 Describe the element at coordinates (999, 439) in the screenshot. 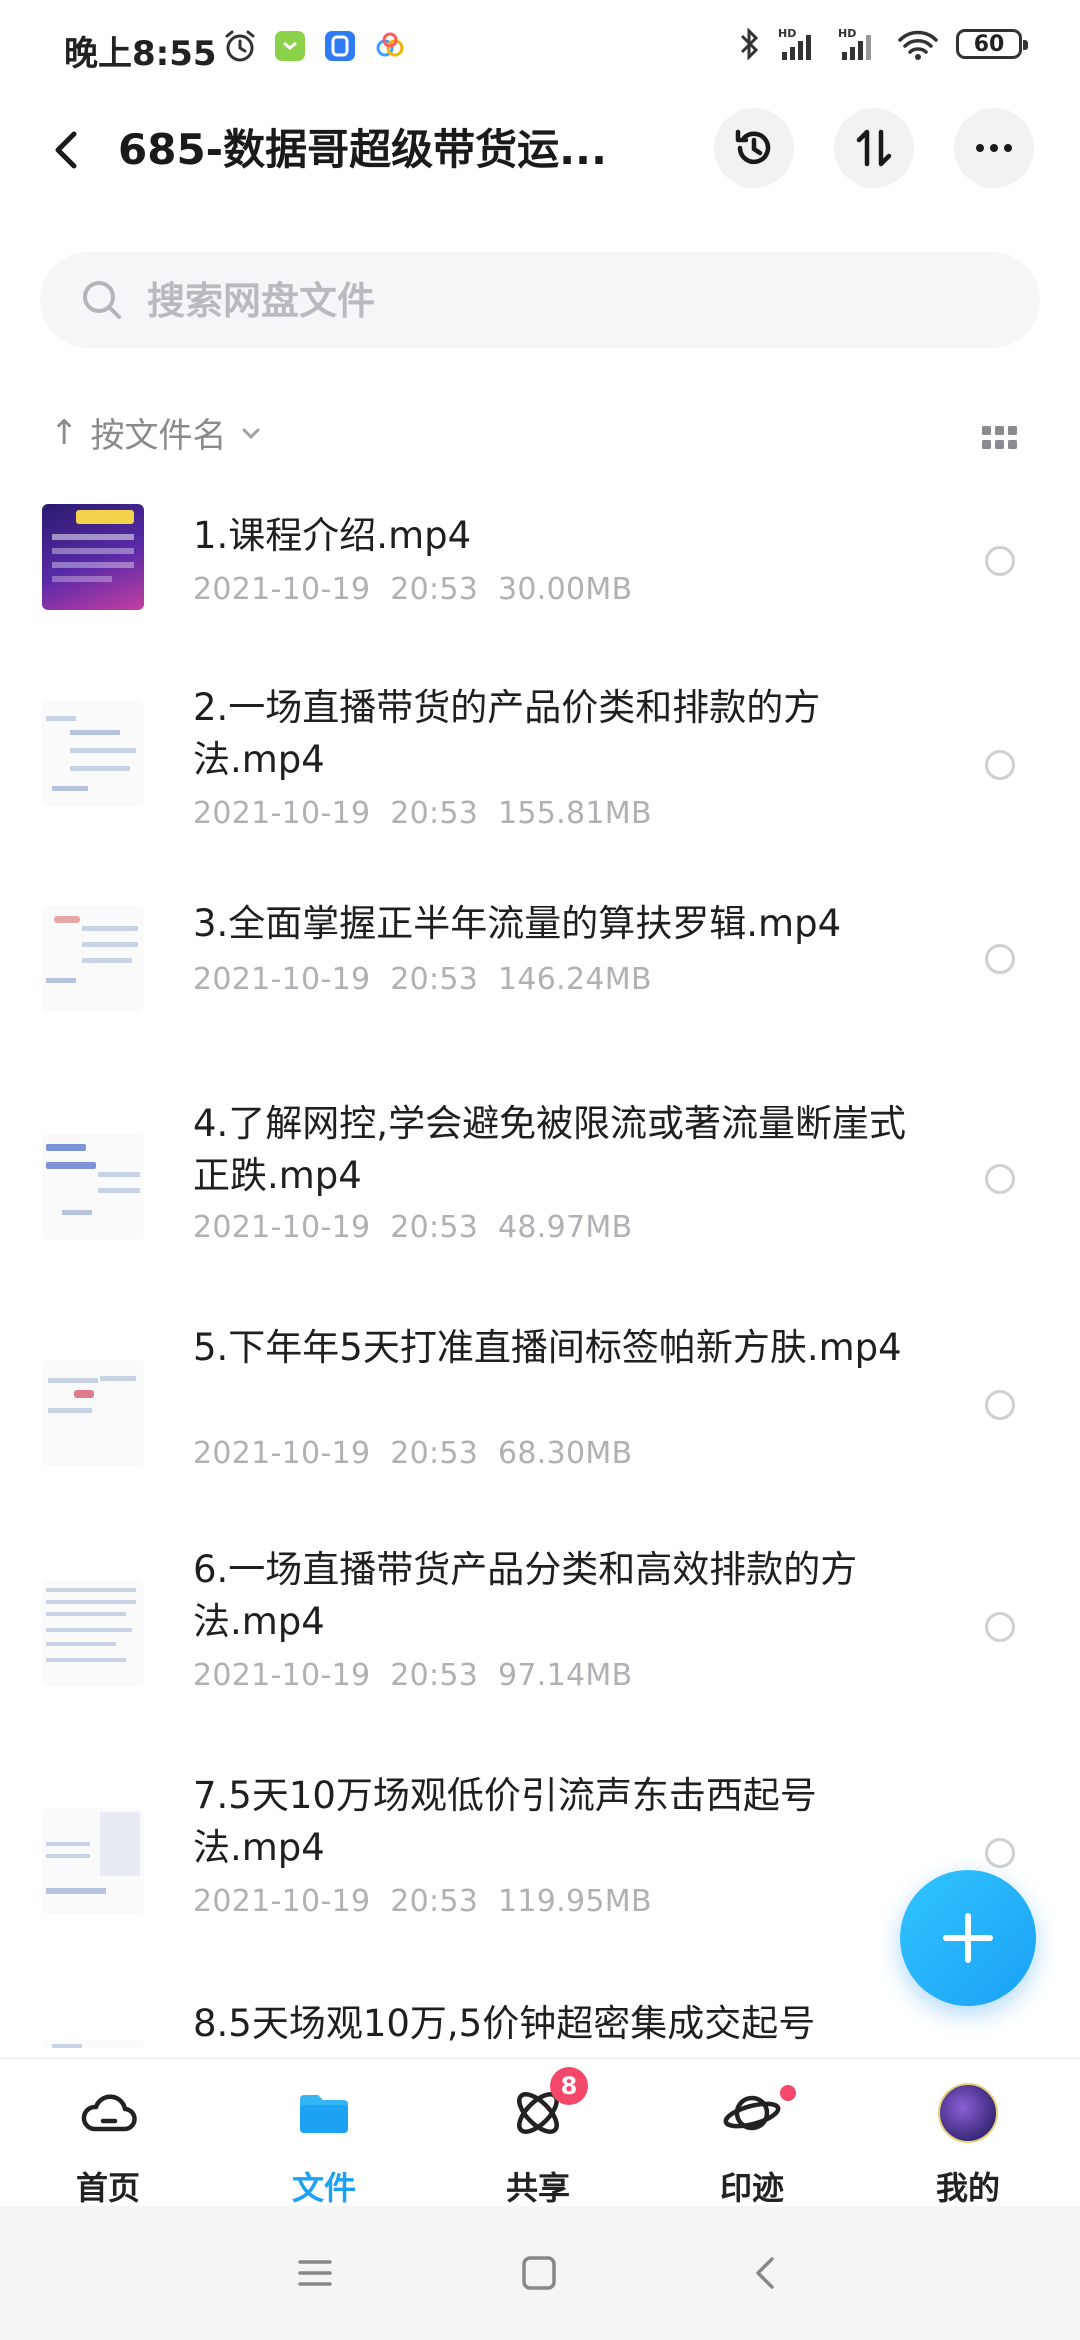

I see `grid-view-icon` at that location.